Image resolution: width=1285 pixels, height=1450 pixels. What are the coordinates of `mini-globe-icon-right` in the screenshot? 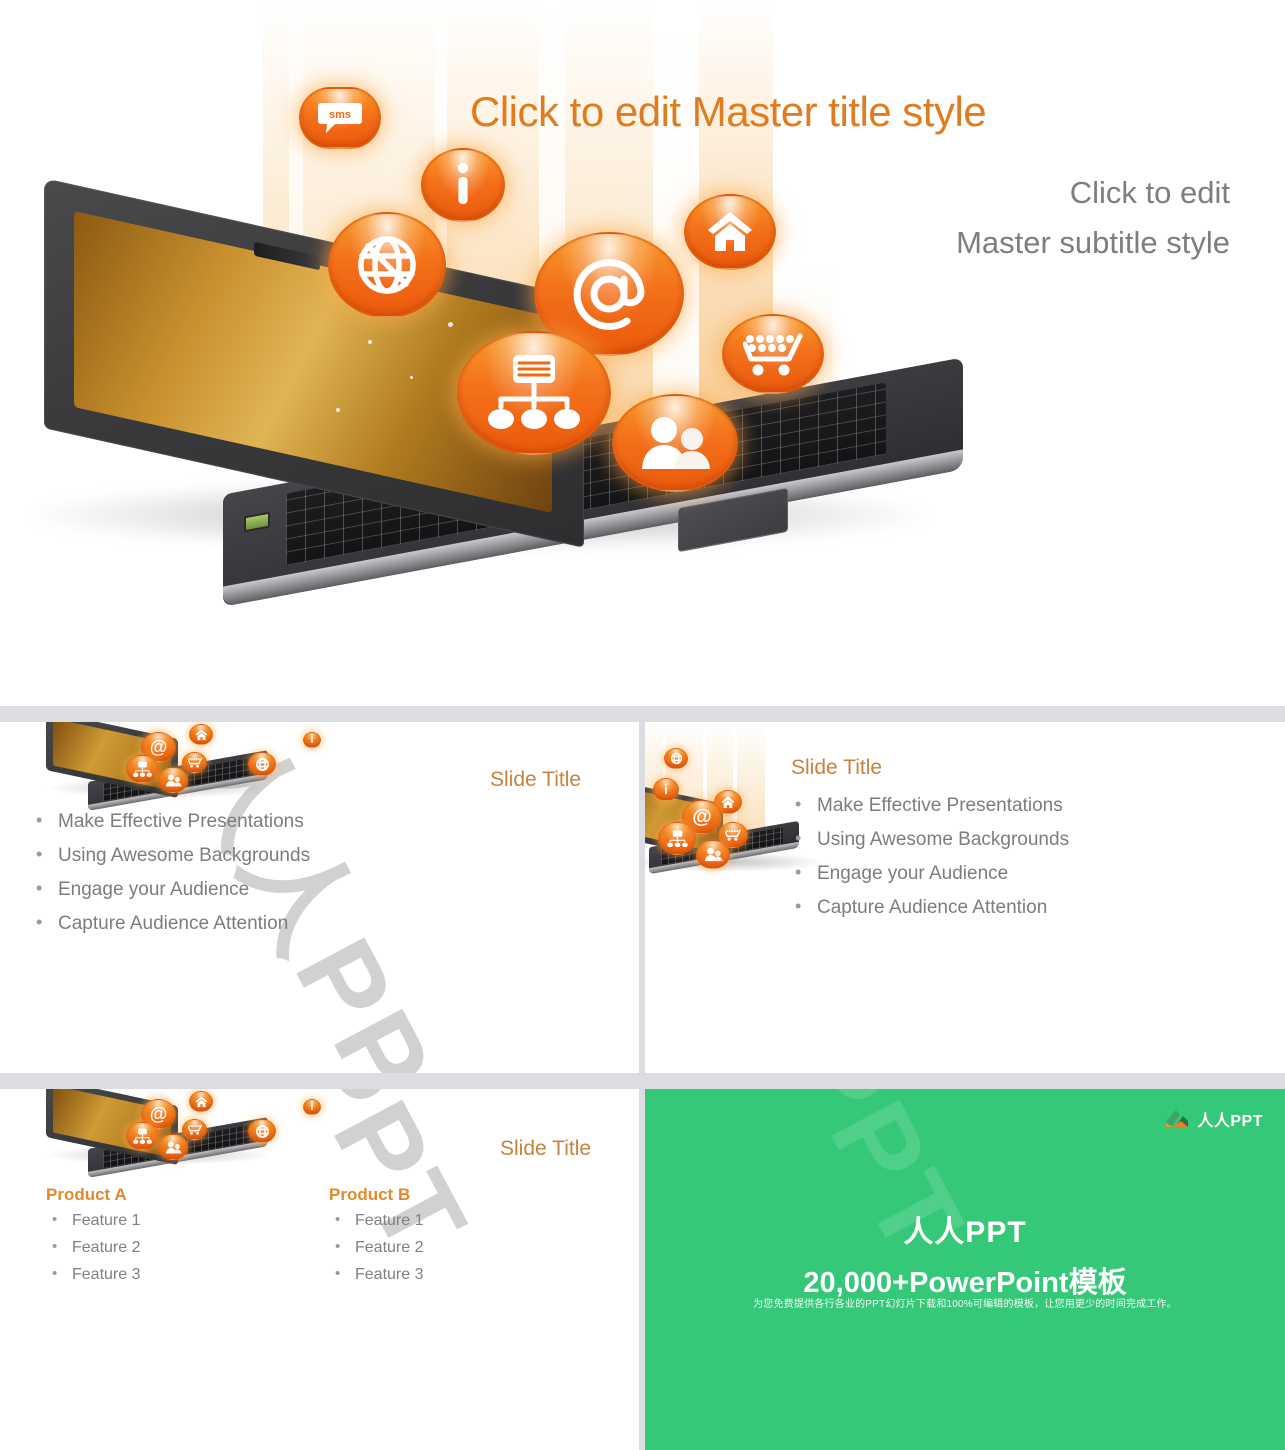 It's located at (676, 758).